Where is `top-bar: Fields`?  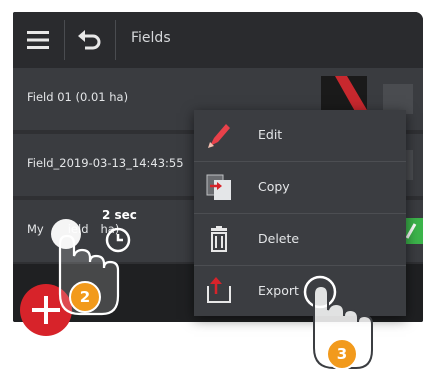
top-bar: Fields is located at coordinates (218, 40).